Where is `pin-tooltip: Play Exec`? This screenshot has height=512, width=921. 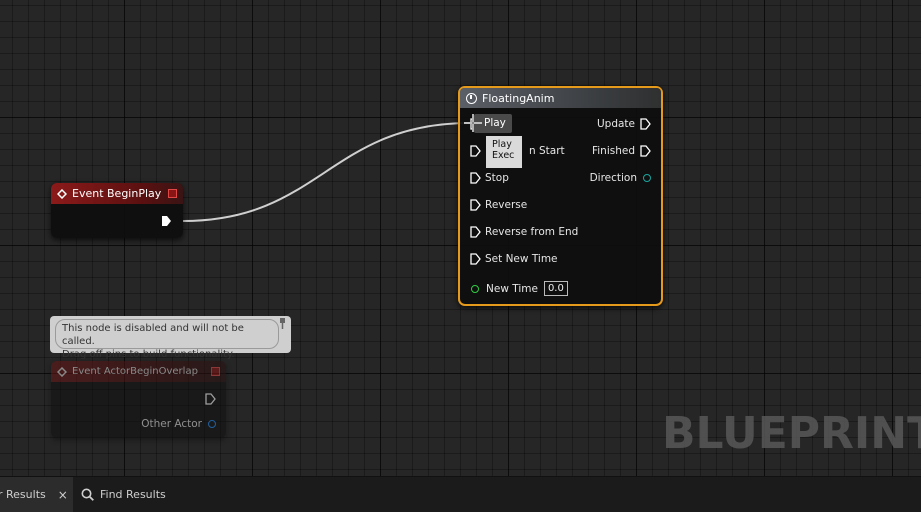
pin-tooltip: Play Exec is located at coordinates (504, 152).